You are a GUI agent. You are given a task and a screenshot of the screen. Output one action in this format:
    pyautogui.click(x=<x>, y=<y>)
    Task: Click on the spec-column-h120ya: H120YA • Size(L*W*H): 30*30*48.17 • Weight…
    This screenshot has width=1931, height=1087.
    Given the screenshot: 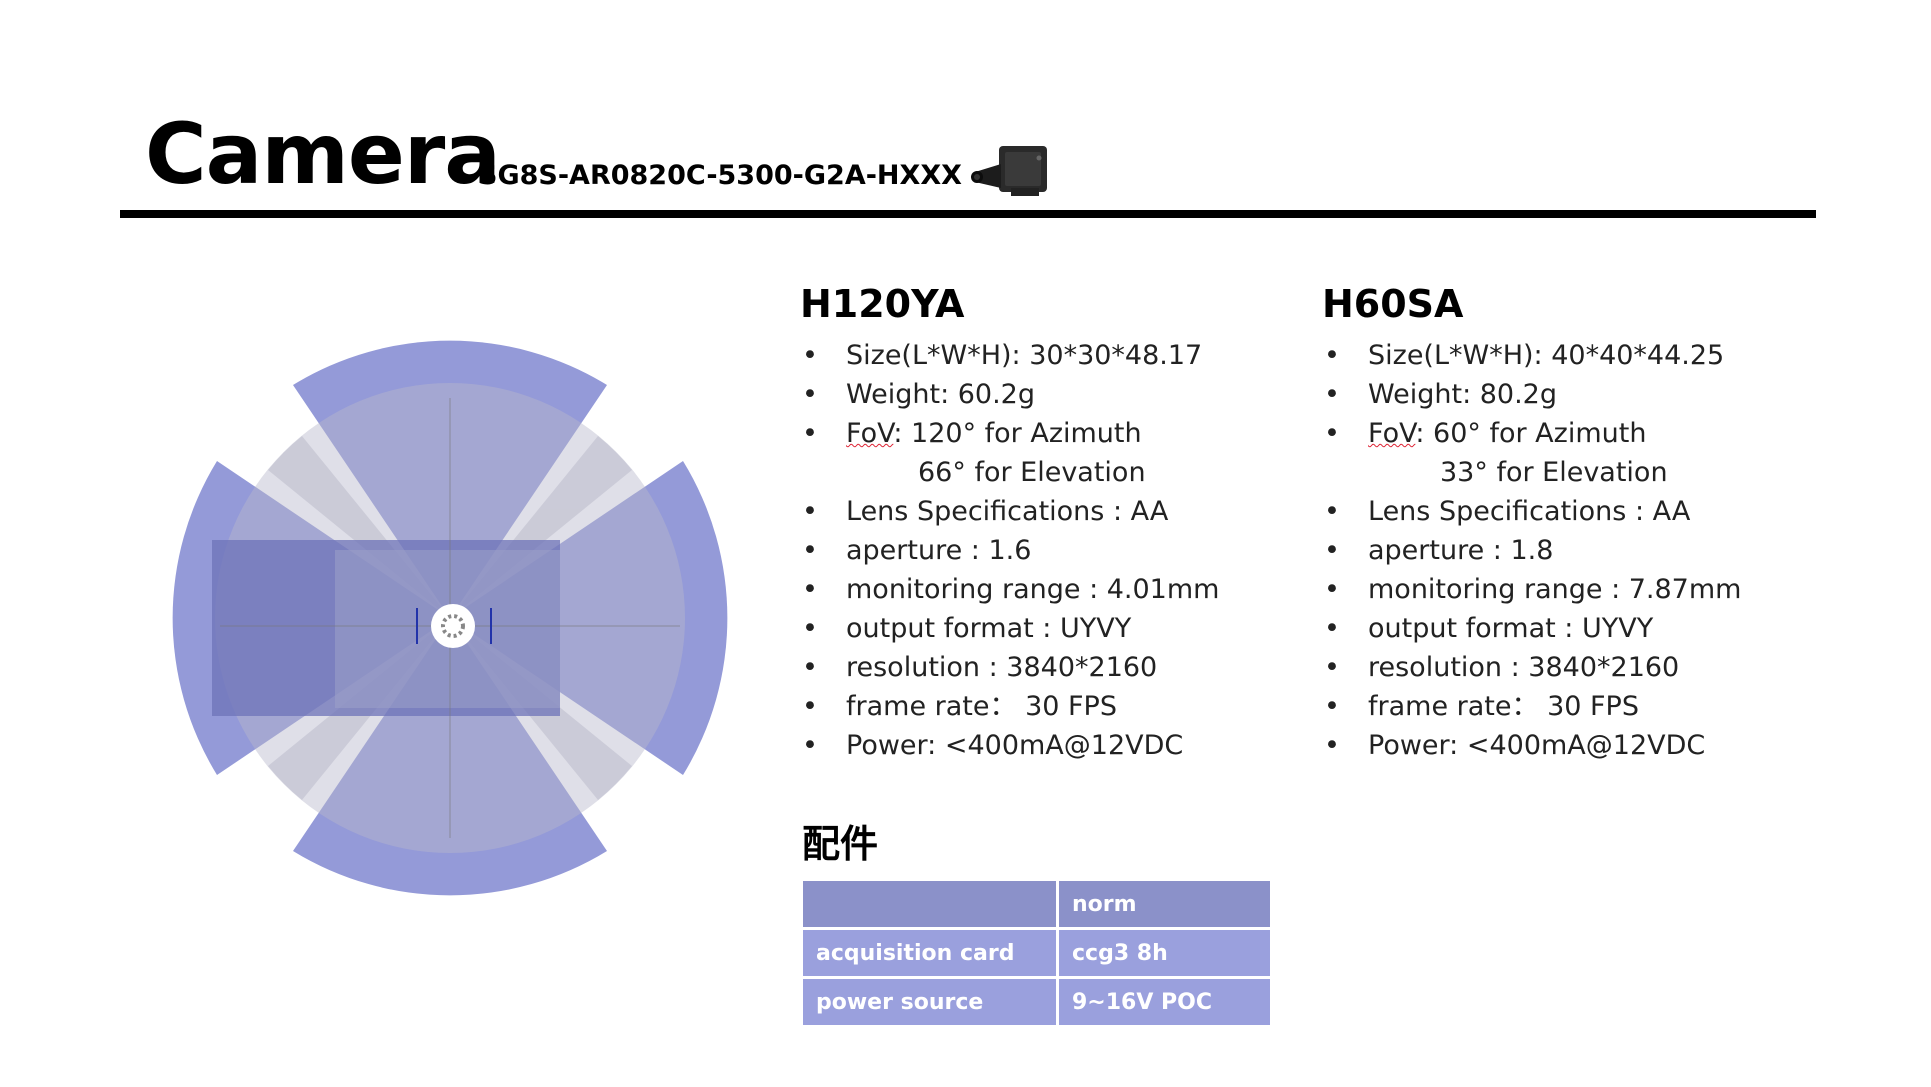 What is the action you would take?
    pyautogui.click(x=1060, y=523)
    